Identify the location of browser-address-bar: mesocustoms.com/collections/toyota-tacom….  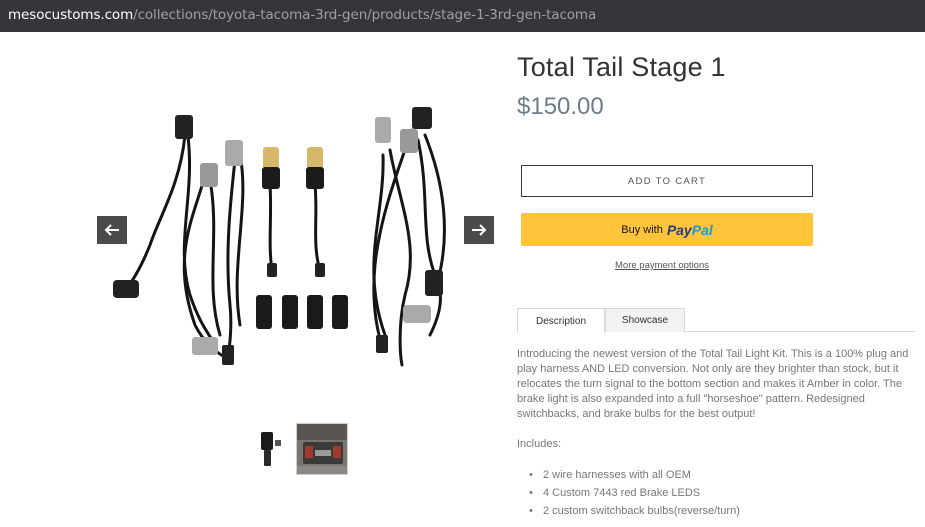
(462, 16).